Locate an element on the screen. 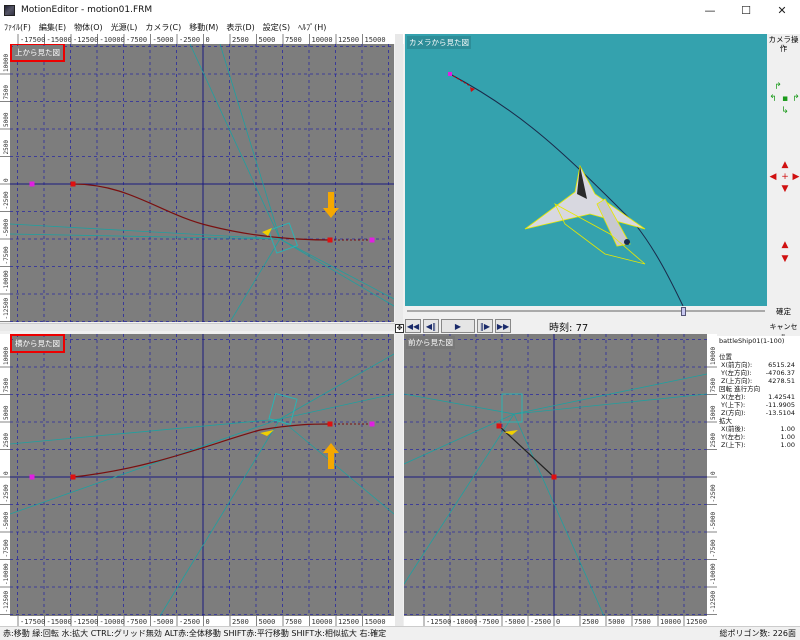  top-view-keypoint is located at coordinates (330, 240).